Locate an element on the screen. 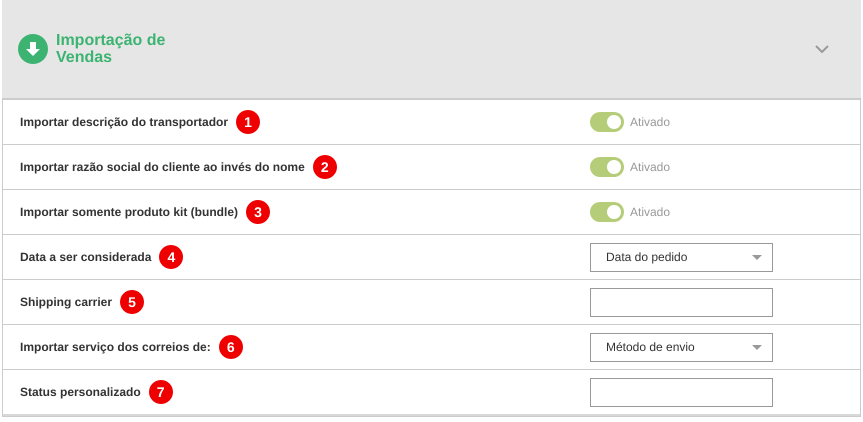  number-badge: 7 is located at coordinates (160, 392).